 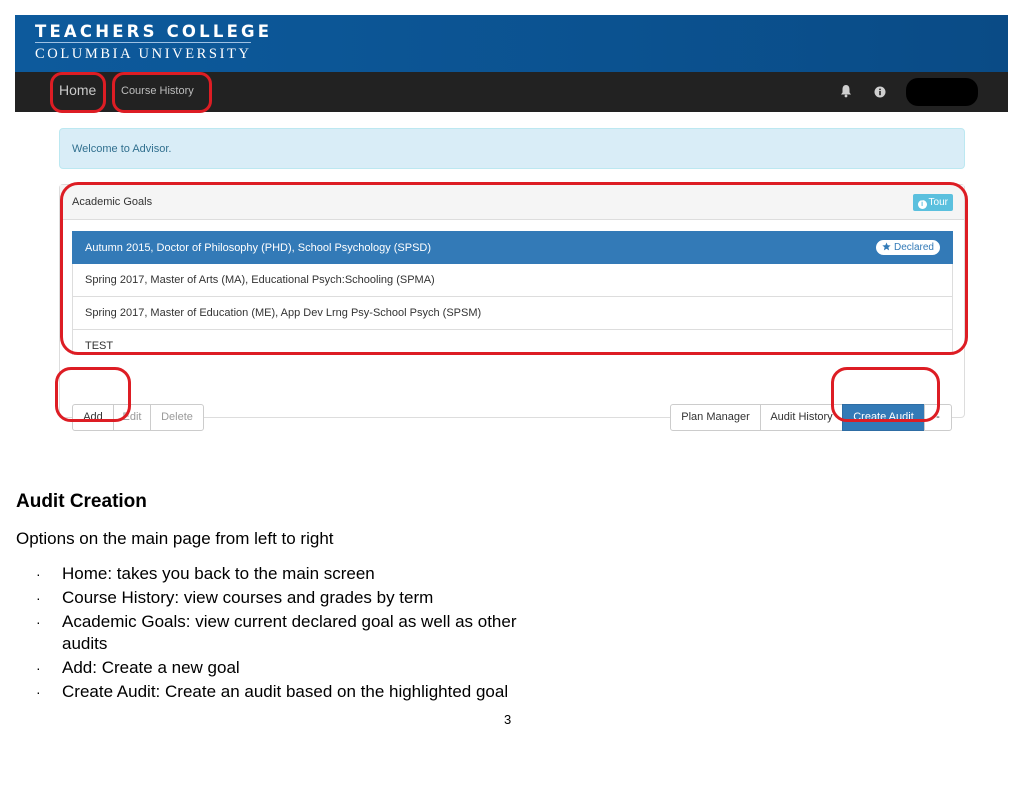 I want to click on list-item: · Add: Create a new goal, so click(x=296, y=668).